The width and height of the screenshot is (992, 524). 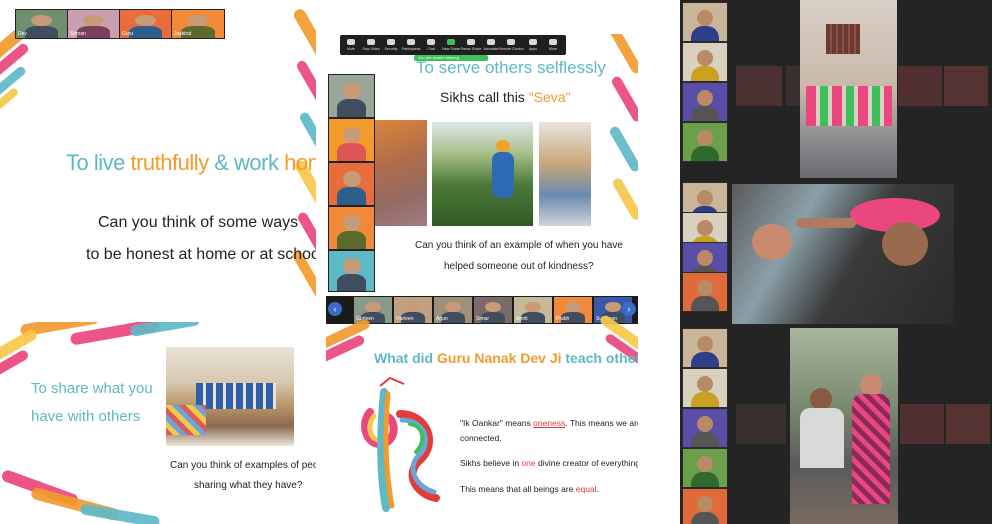 I want to click on cursor-icon, so click(x=511, y=42).